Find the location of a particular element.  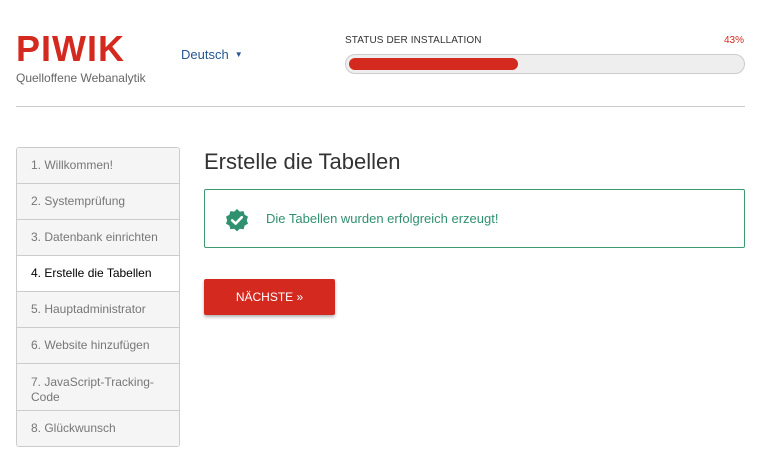

step-add-website: 6. Website hinzufügen is located at coordinates (98, 346).